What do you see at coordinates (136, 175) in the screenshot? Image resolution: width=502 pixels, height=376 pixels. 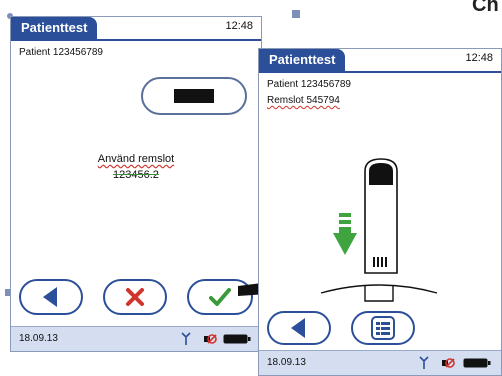 I see `prompt-line-2: 123456.2` at bounding box center [136, 175].